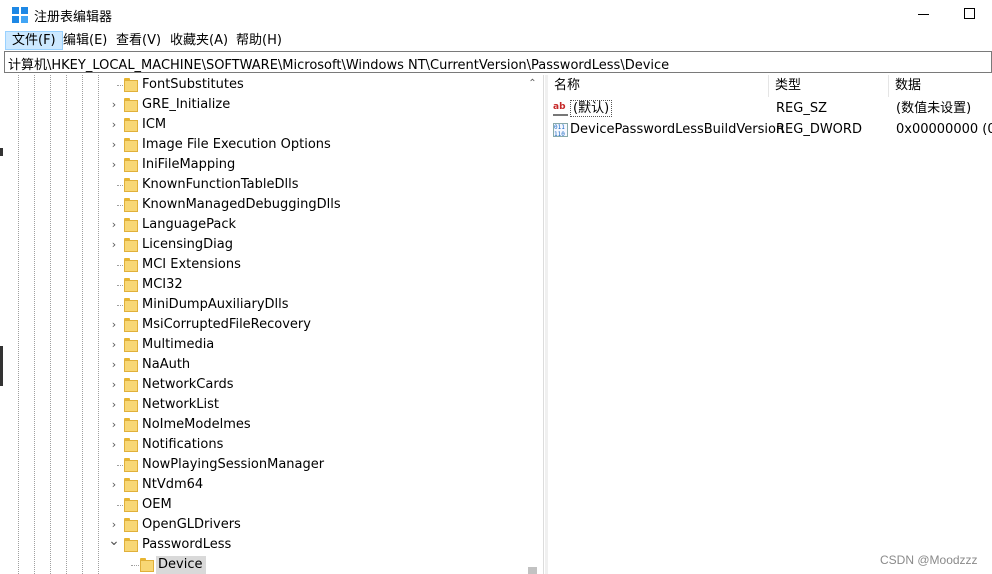 This screenshot has height=574, width=992. What do you see at coordinates (191, 264) in the screenshot?
I see `tree-item-label: MCI Extensions` at bounding box center [191, 264].